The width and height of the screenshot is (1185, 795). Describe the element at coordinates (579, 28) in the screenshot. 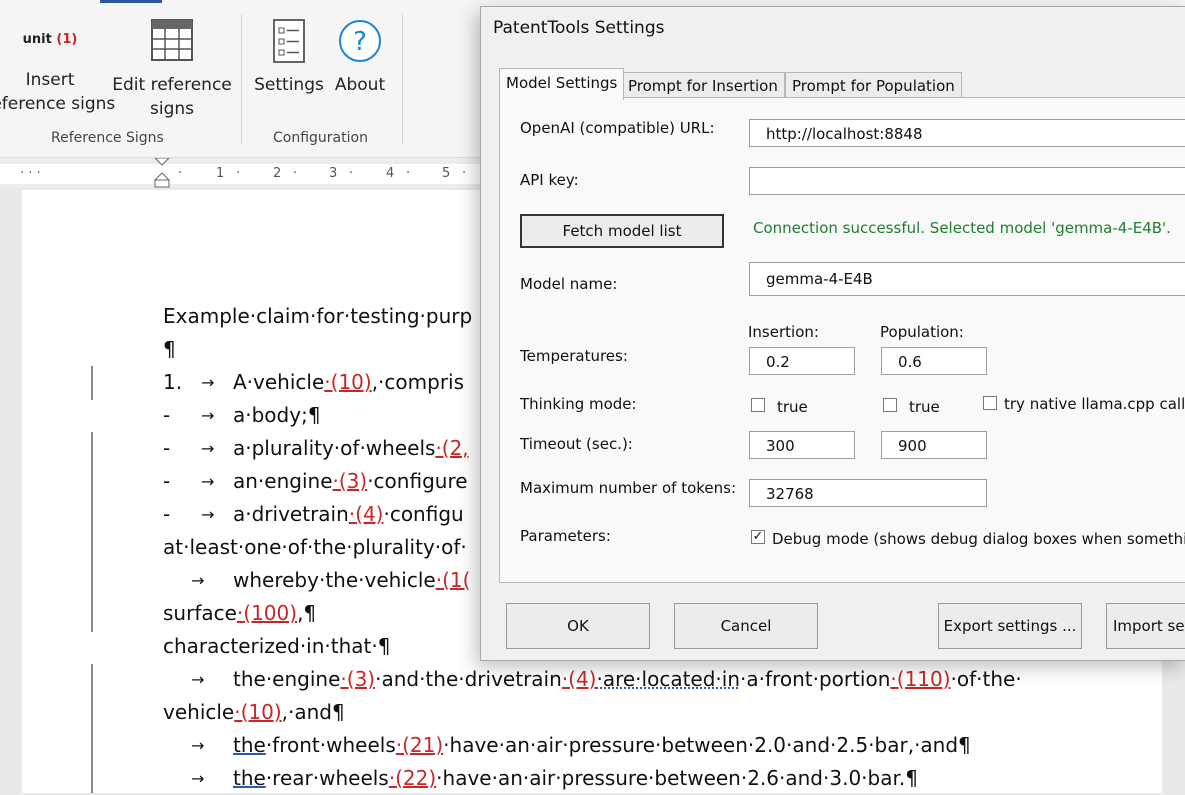

I see `dialog-title: PatentTools Settings` at that location.